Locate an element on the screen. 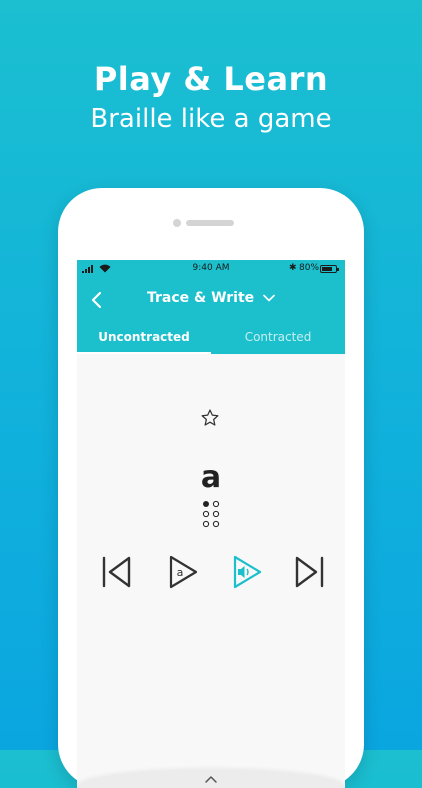  tab-contracted: Contracted is located at coordinates (278, 340).